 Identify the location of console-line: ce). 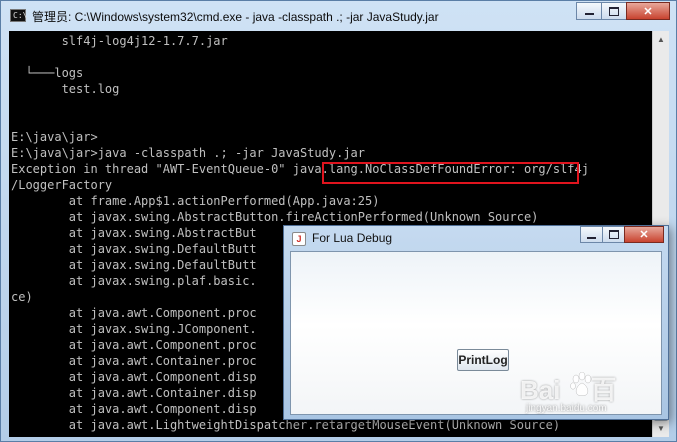
(22, 297).